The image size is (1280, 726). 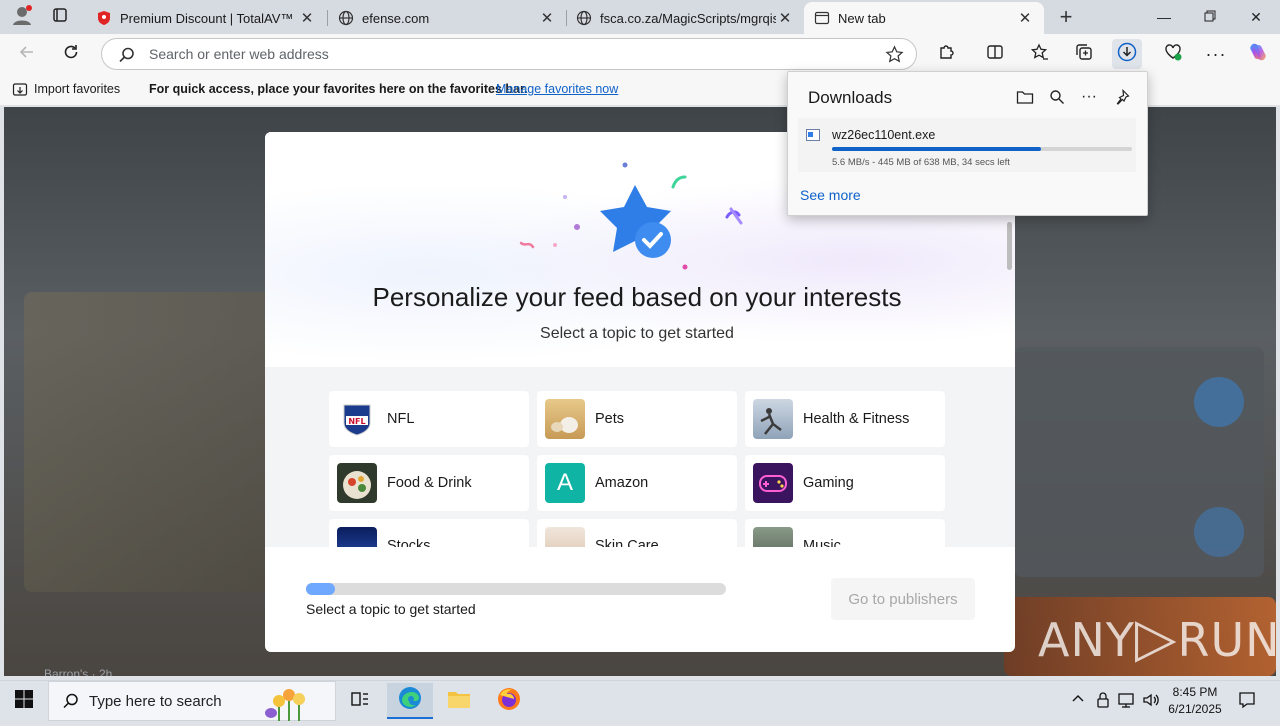 What do you see at coordinates (640, 700) in the screenshot?
I see `windows-taskbar: Type here to search 8:45 PM 6/21/2025` at bounding box center [640, 700].